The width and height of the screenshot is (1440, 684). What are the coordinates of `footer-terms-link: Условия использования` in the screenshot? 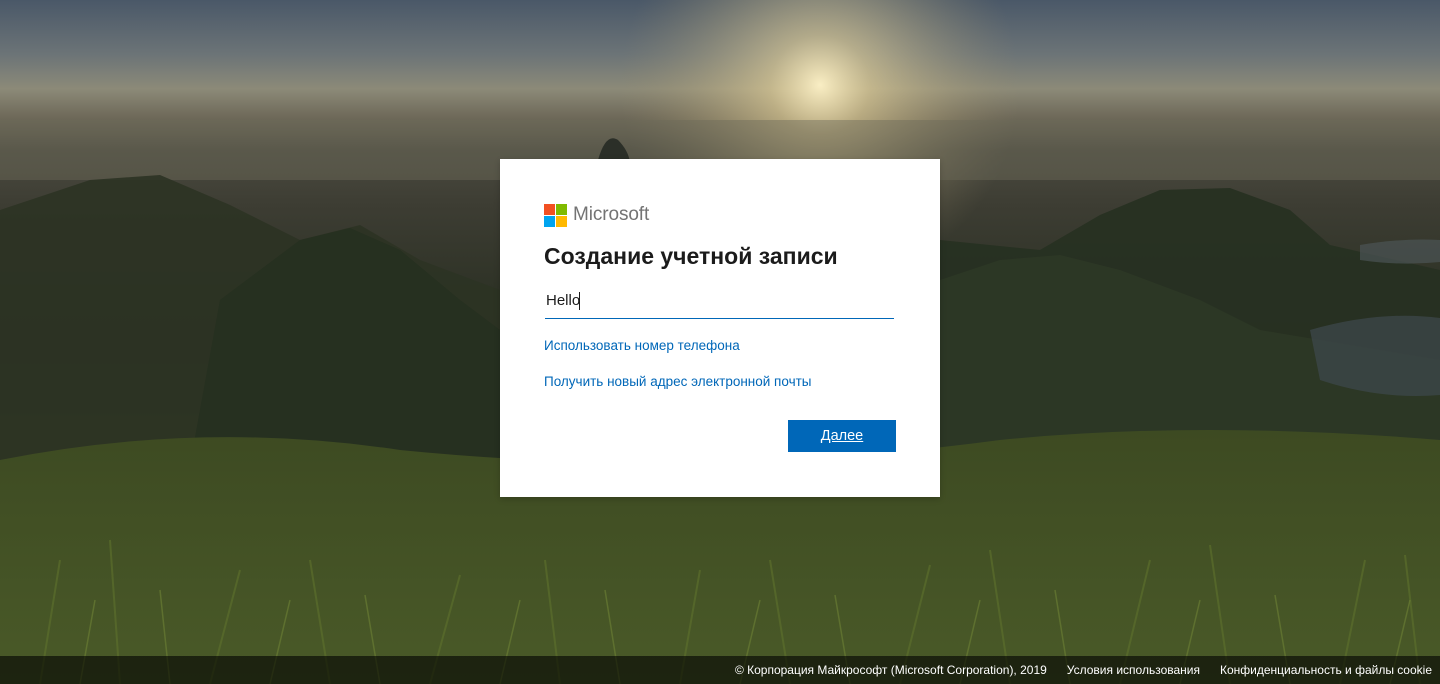 It's located at (1133, 670).